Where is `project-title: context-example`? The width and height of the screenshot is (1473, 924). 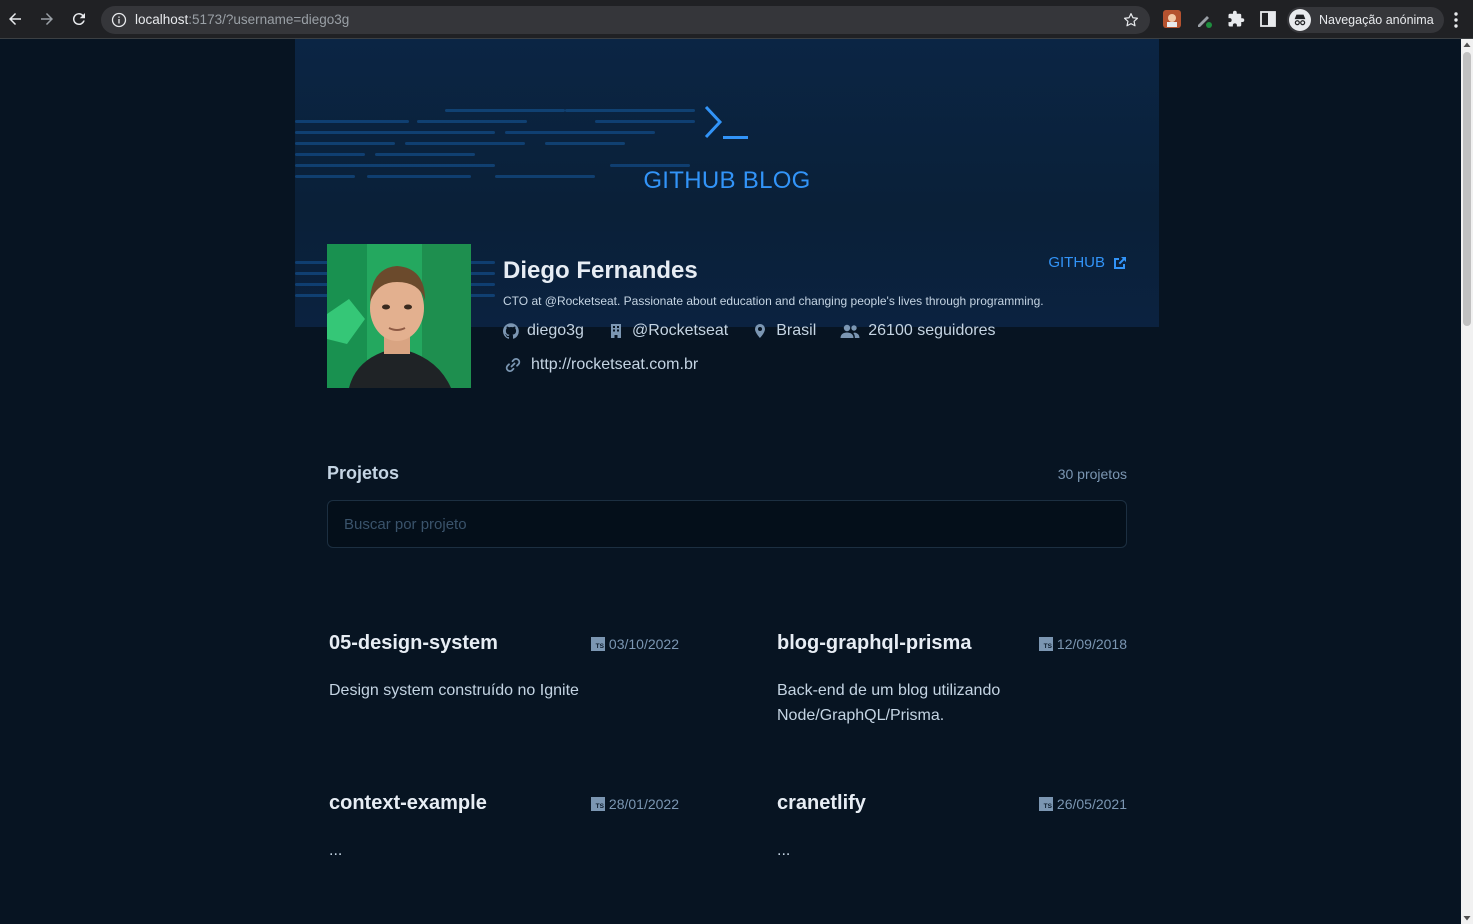 project-title: context-example is located at coordinates (408, 803).